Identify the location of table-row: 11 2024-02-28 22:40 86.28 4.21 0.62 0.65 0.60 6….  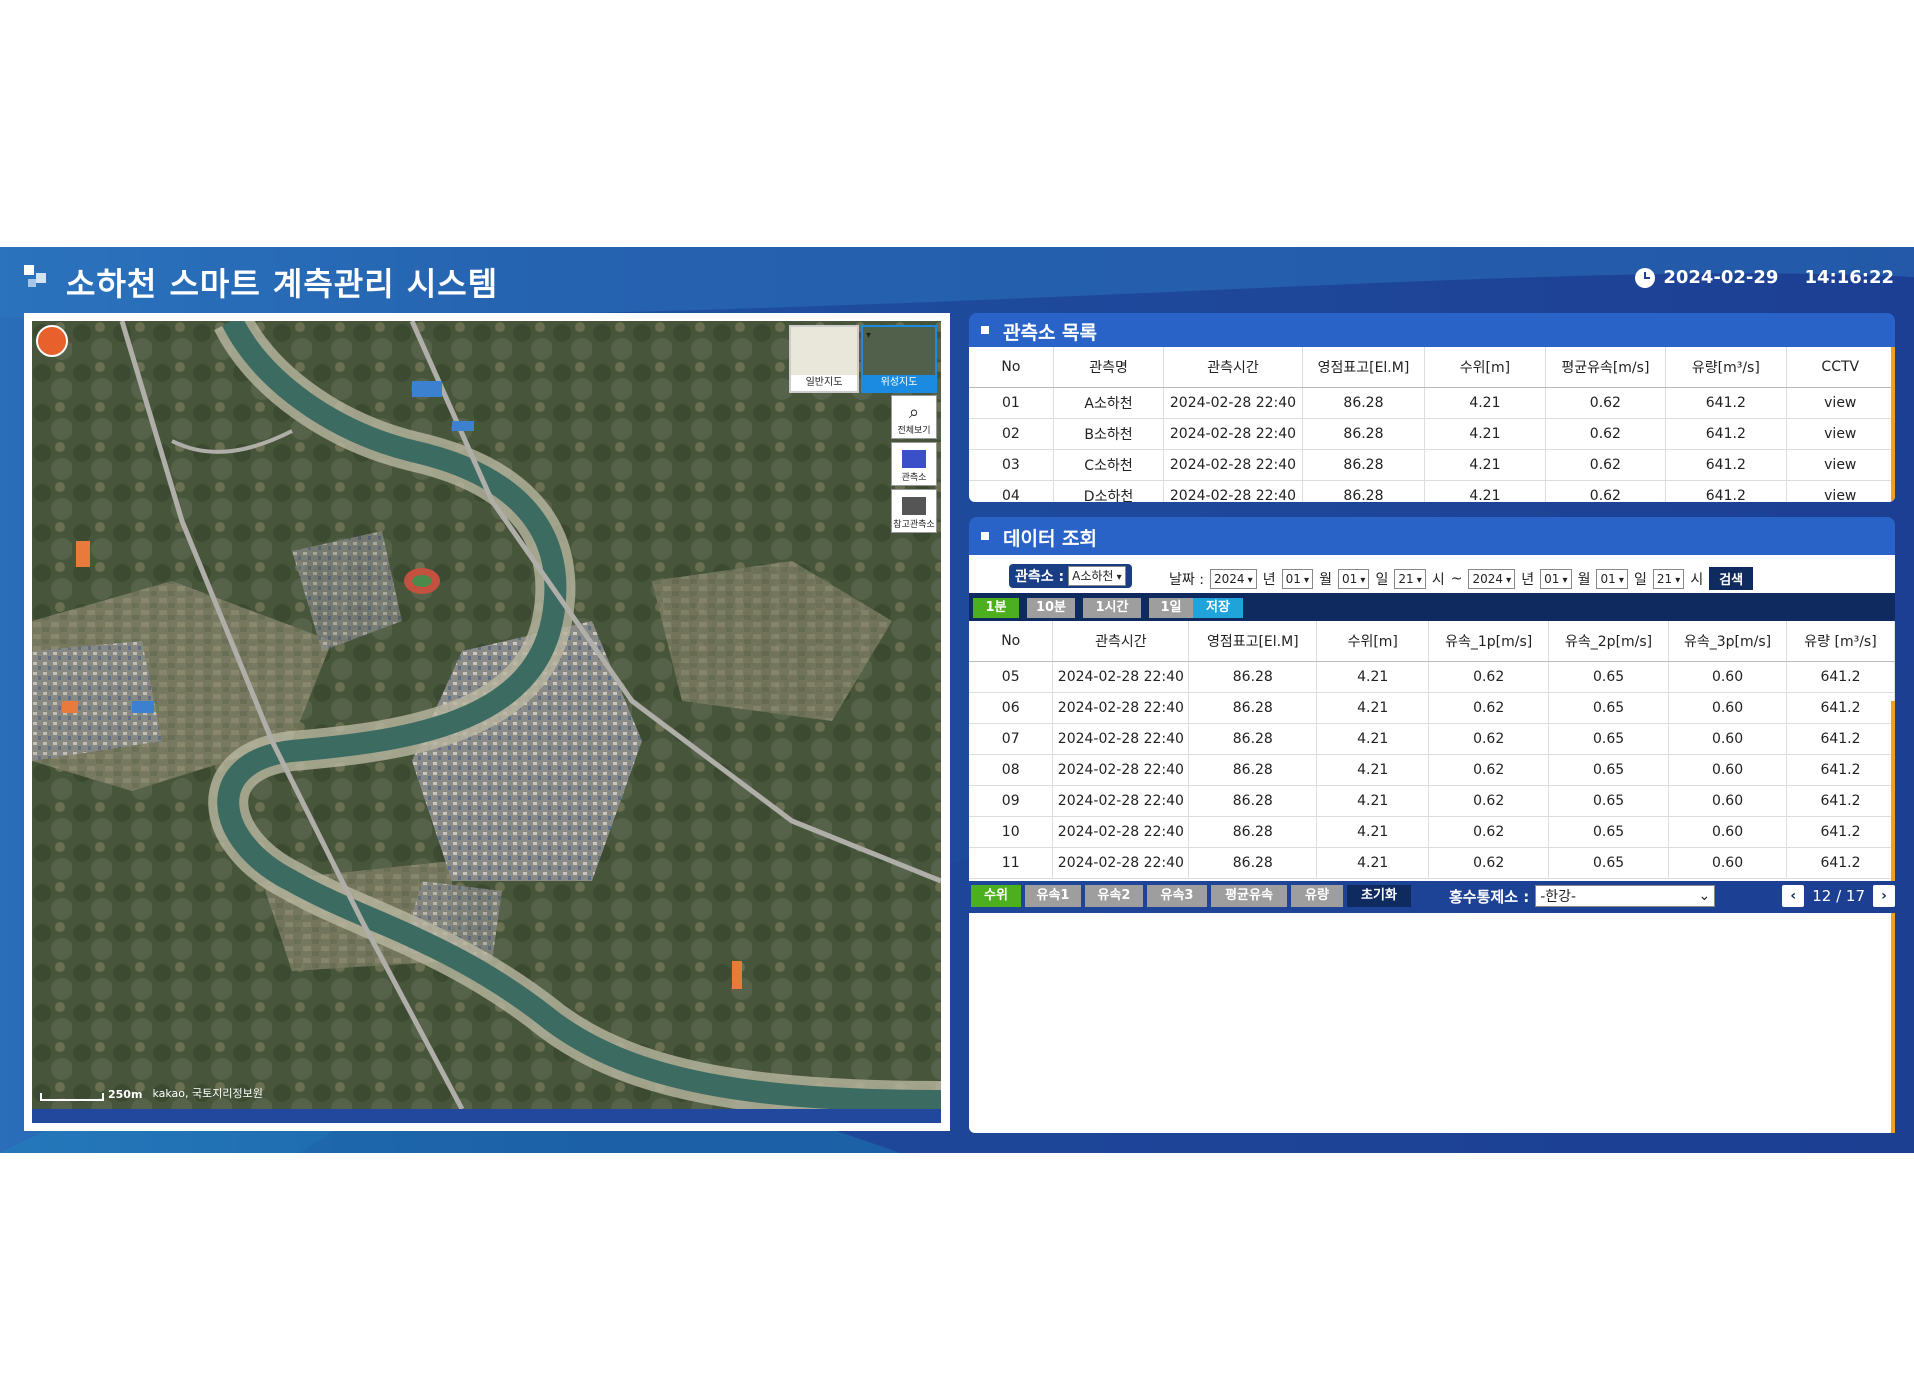
(1432, 863).